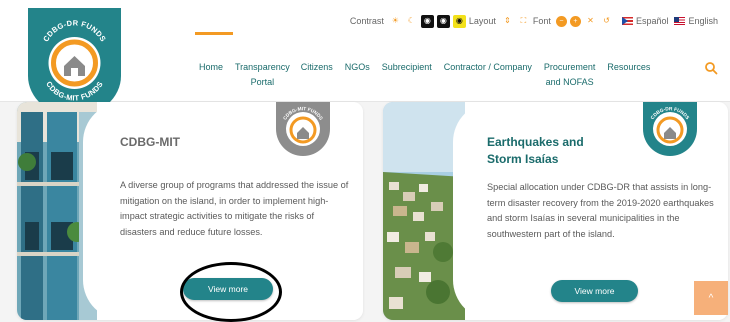  I want to click on eye-yellow-icon: ◉, so click(459, 21).